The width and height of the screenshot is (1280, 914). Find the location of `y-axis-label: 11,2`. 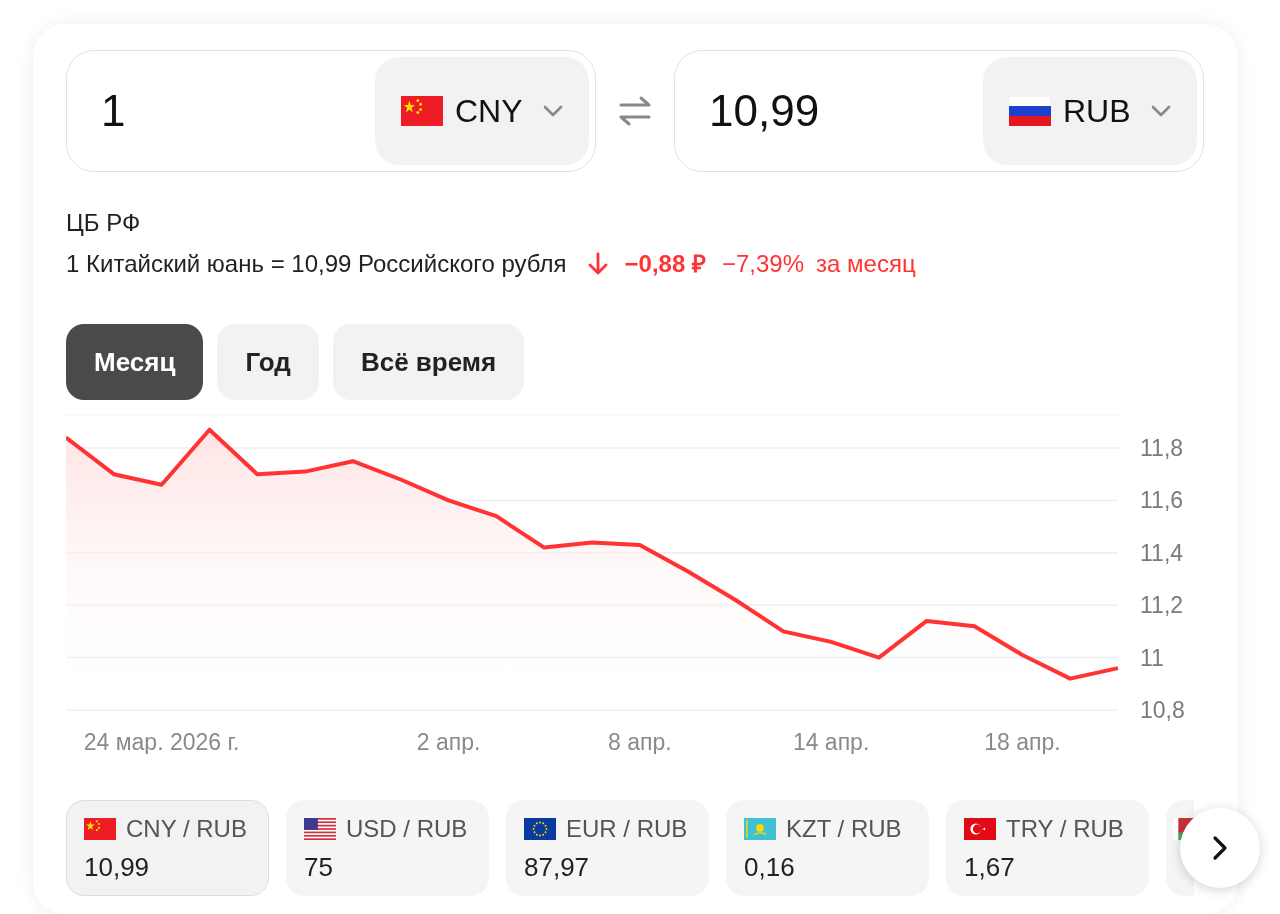

y-axis-label: 11,2 is located at coordinates (1162, 605).